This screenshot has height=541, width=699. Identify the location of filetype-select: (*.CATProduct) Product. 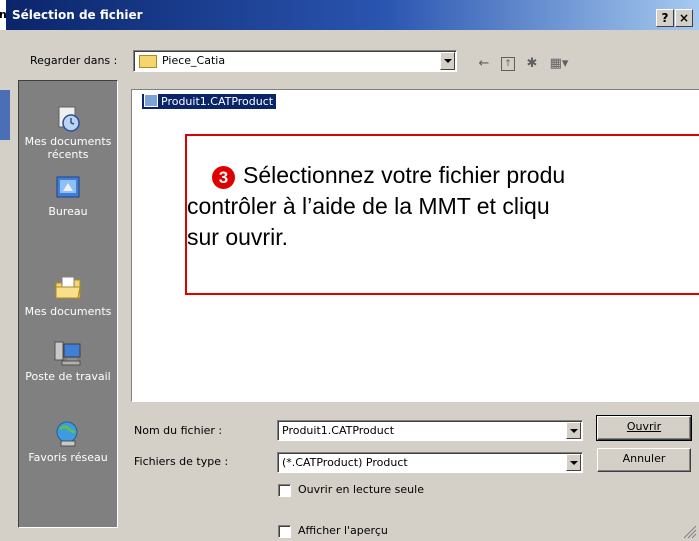
(430, 462).